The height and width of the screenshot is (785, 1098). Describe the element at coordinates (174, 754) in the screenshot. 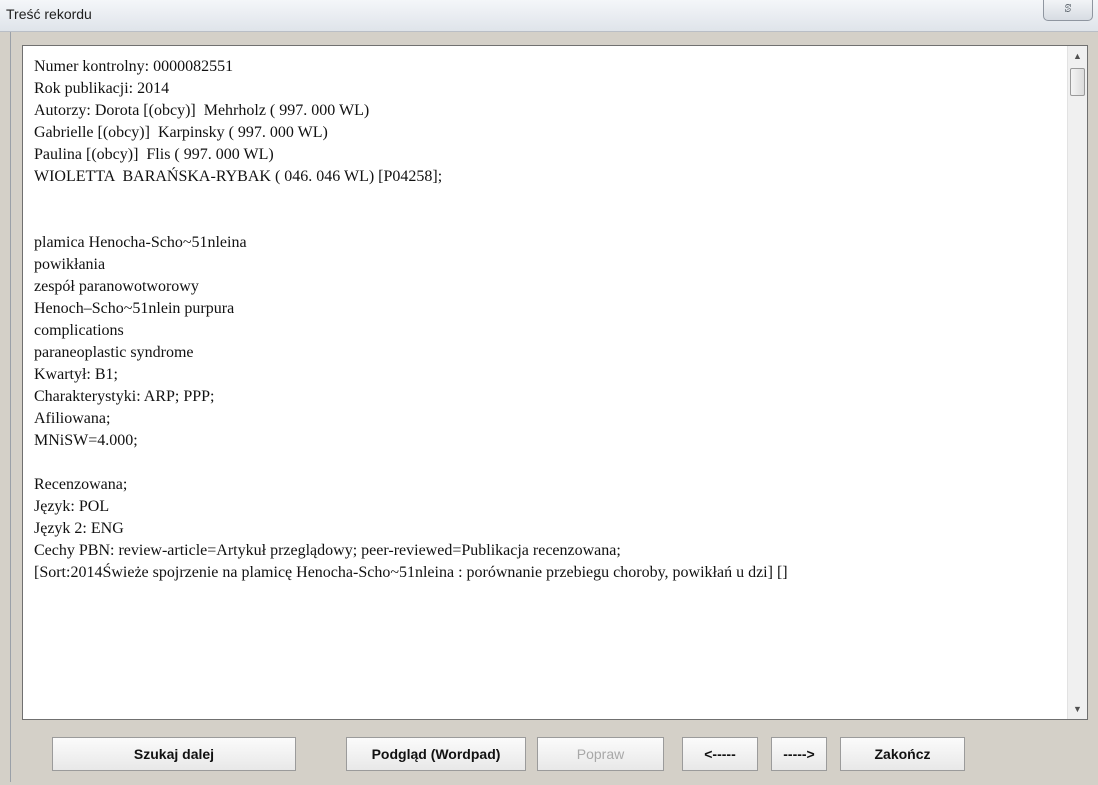

I see `search-next-button: Szukaj dalej` at that location.